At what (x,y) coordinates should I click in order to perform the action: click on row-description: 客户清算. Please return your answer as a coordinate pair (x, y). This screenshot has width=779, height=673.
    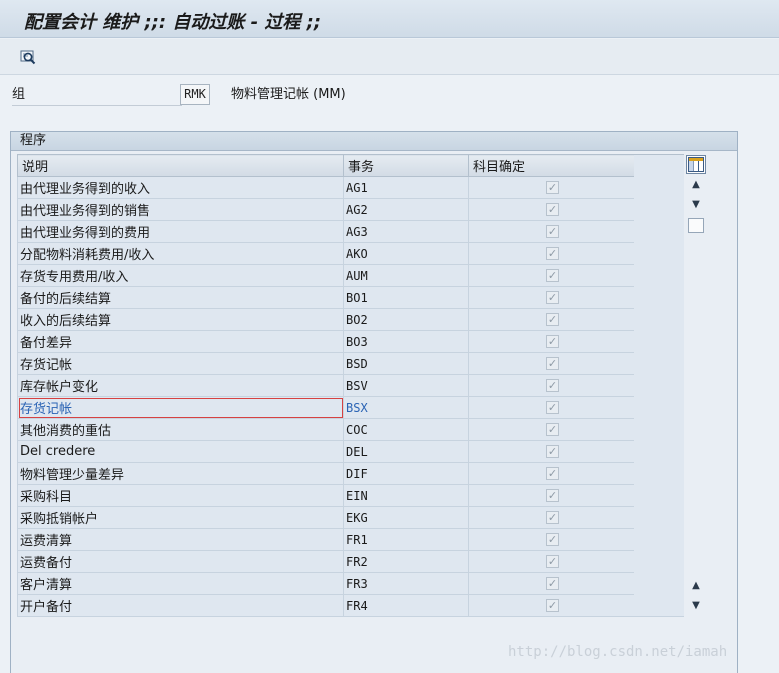
    Looking at the image, I should click on (180, 583).